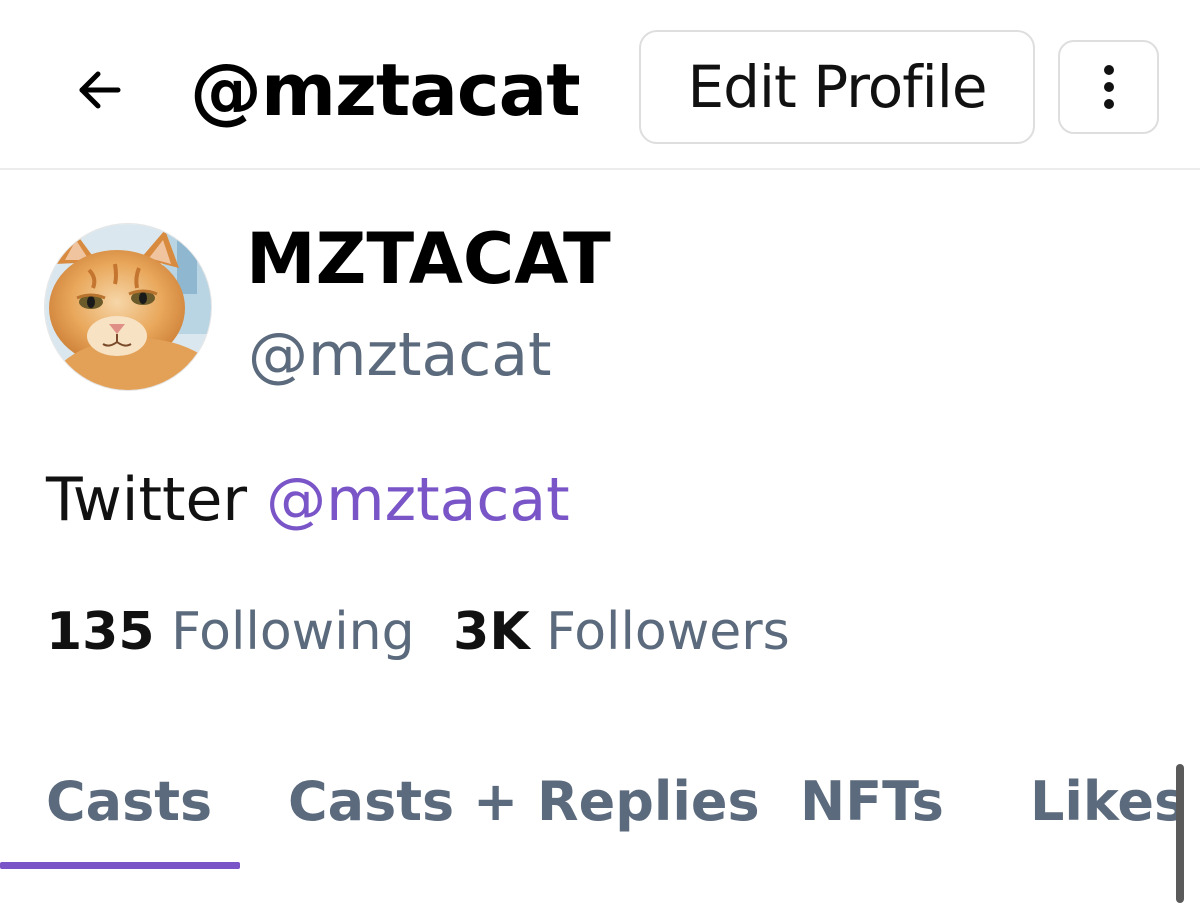 This screenshot has height=903, width=1200. I want to click on active-tab-indicator, so click(120, 865).